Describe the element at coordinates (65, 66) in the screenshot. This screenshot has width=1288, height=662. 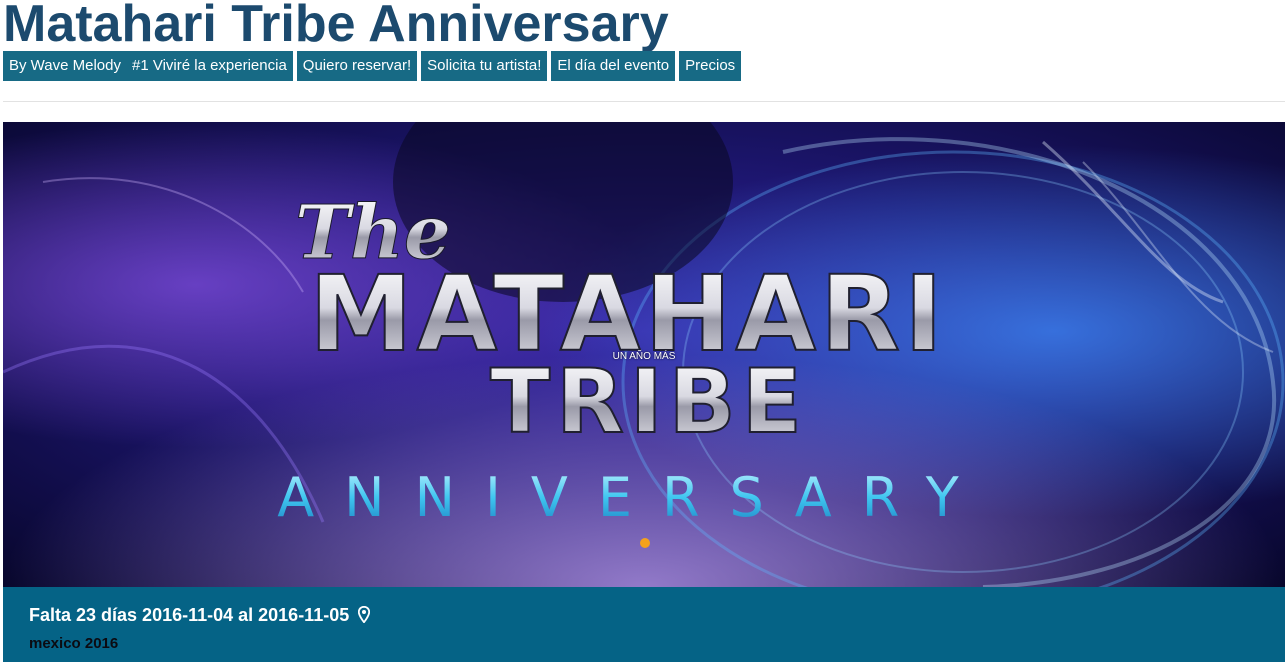
I see `nav-item-by-wave-melody: By Wave Melody` at that location.